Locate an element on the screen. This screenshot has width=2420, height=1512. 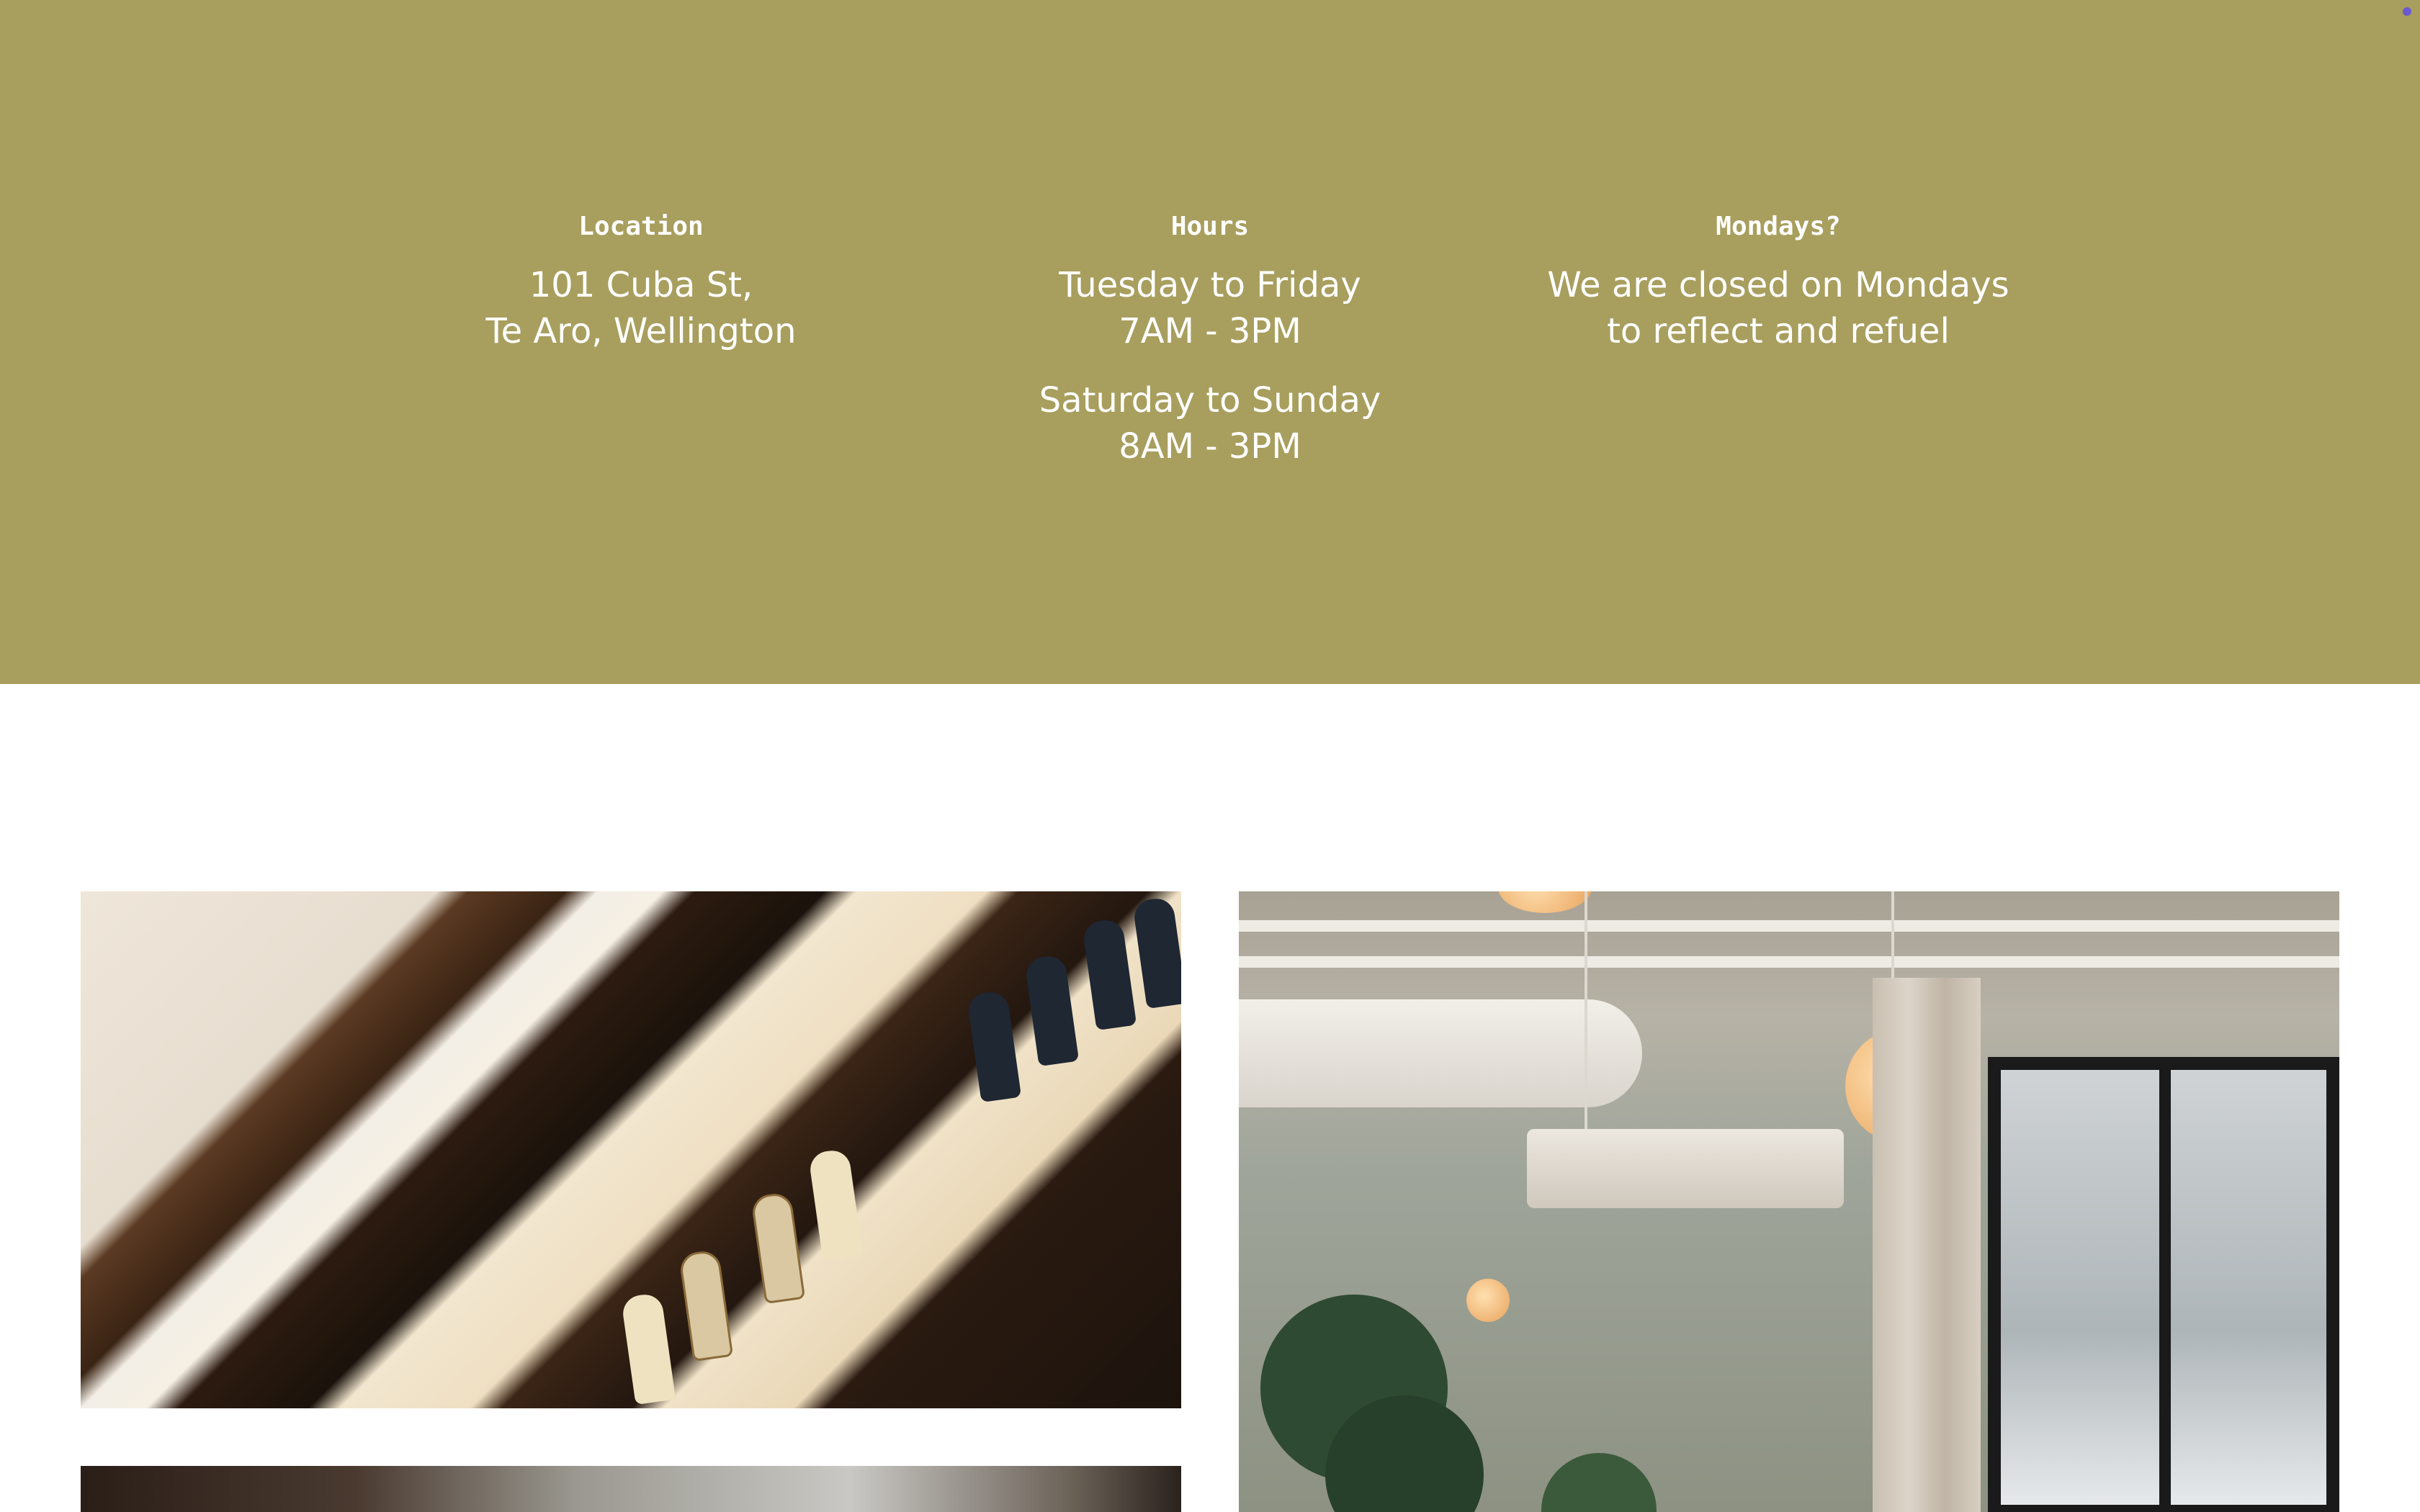
window is located at coordinates (2163, 1284).